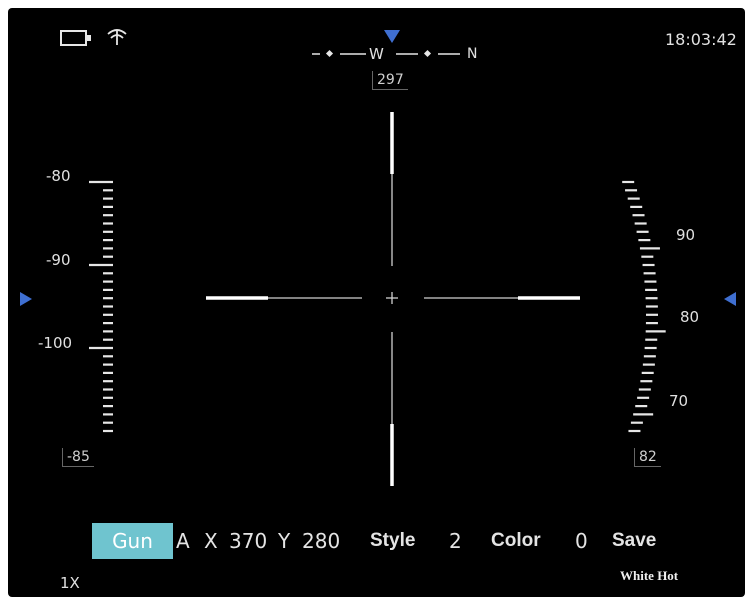  Describe the element at coordinates (649, 575) in the screenshot. I see `palette-name: White Hot` at that location.